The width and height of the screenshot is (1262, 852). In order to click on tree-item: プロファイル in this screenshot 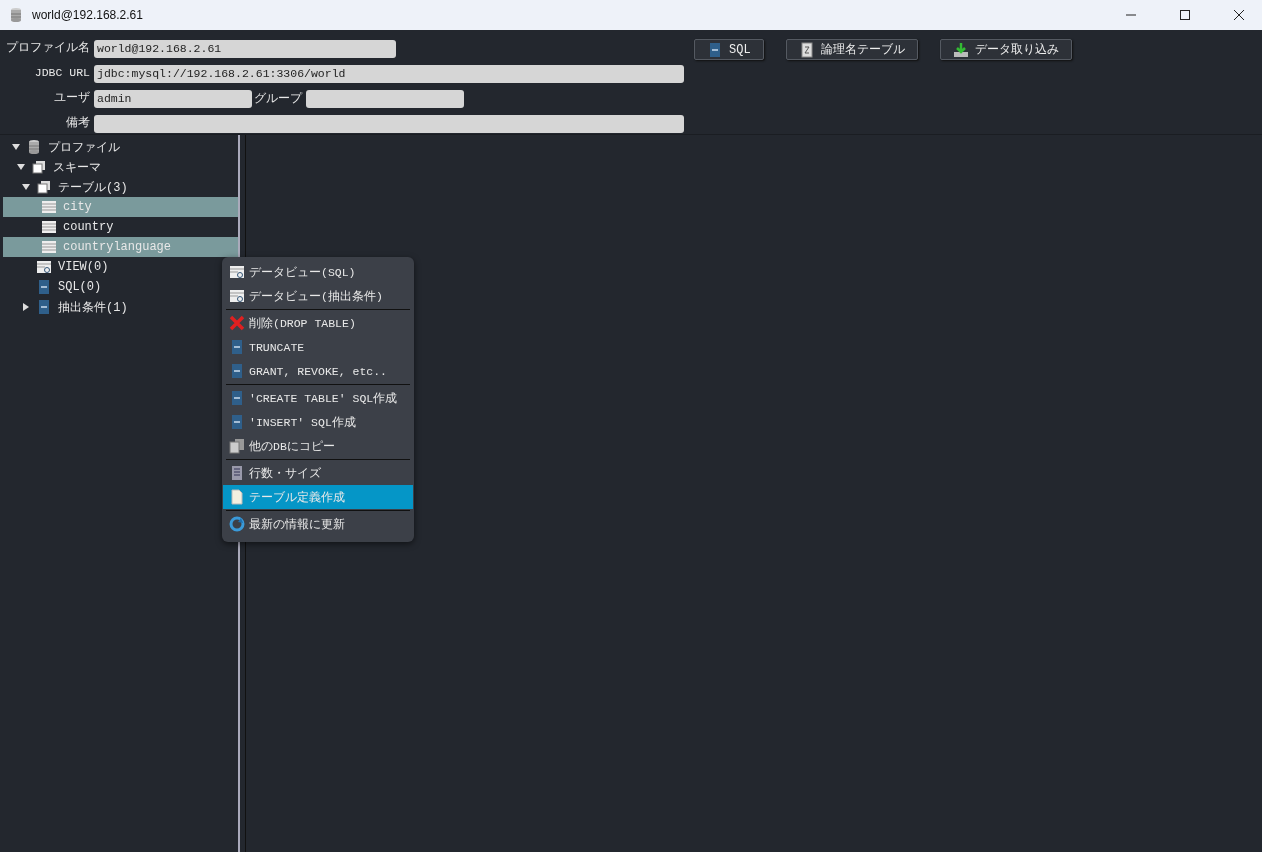, I will do `click(120, 147)`.